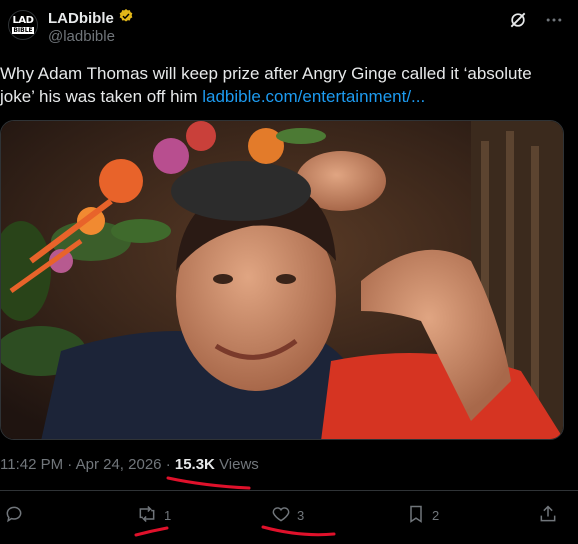  I want to click on tweet-time: 11:42 PM, so click(31, 464).